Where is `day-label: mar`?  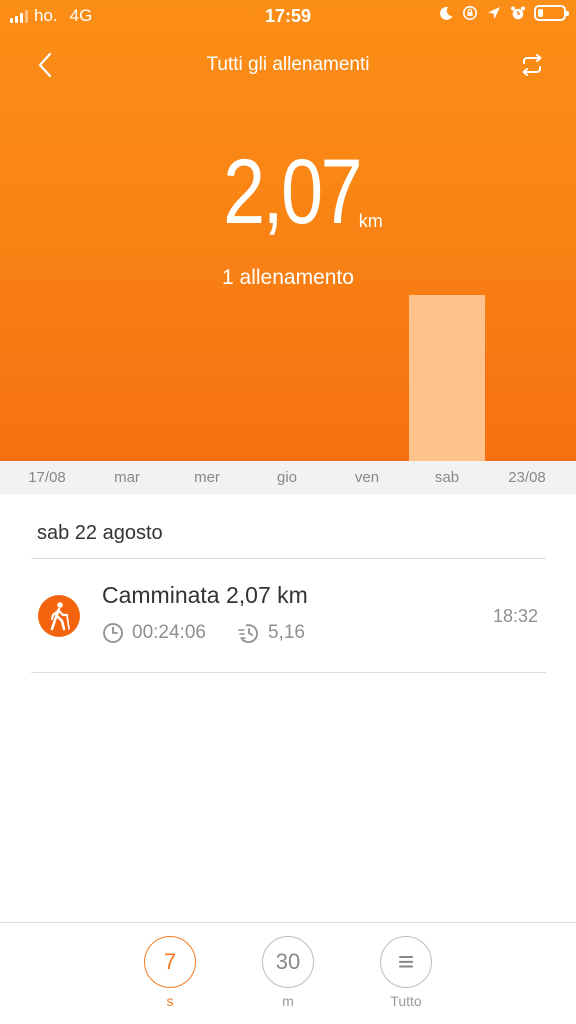 day-label: mar is located at coordinates (127, 477).